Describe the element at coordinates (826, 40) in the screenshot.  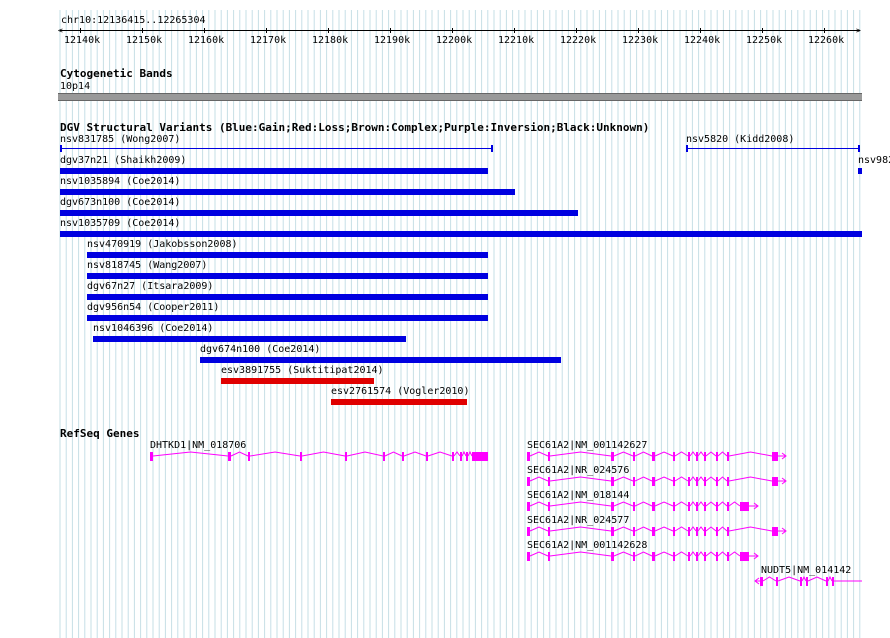
I see `ruler-tick-label: 12260k` at that location.